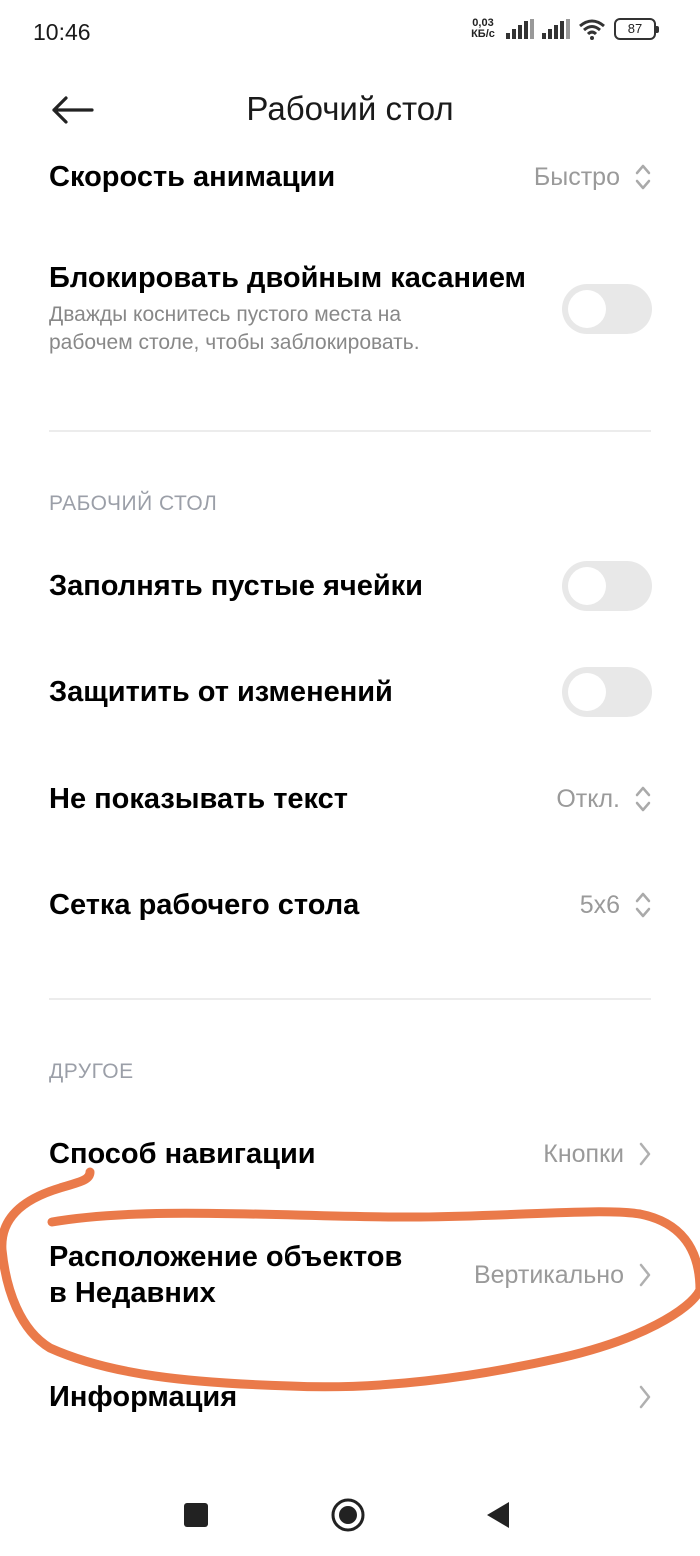  Describe the element at coordinates (576, 176) in the screenshot. I see `setting-value: Быстро` at that location.